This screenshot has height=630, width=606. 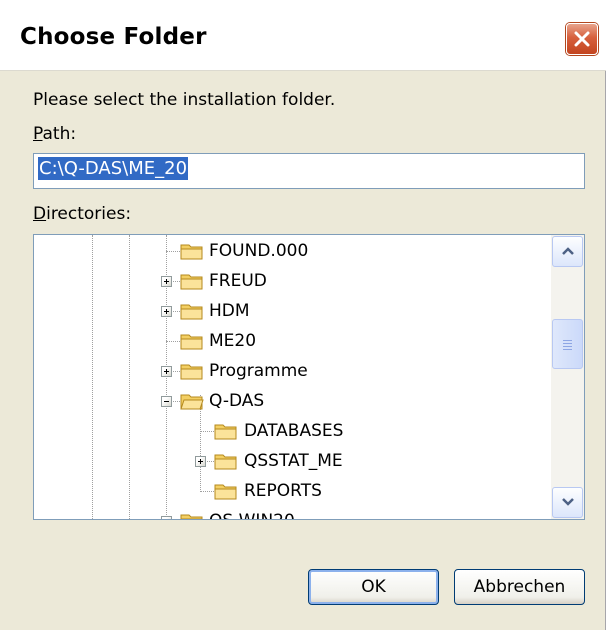 What do you see at coordinates (303, 35) in the screenshot?
I see `title-bar: Choose Folder` at bounding box center [303, 35].